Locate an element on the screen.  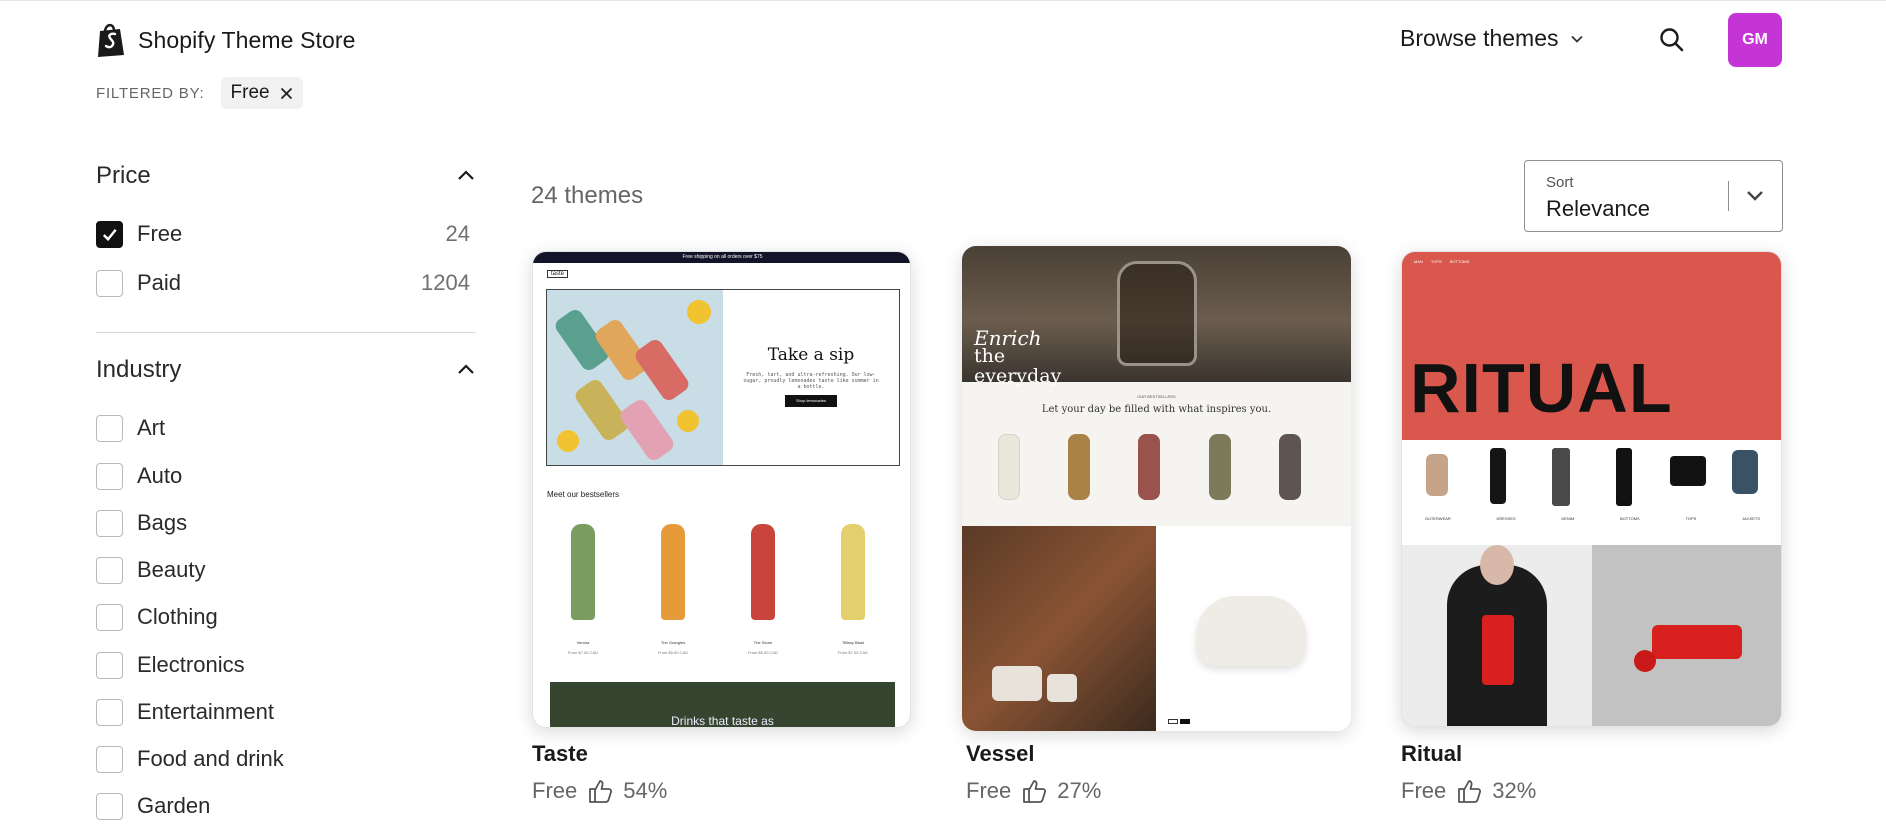
price-facet-title: Price is located at coordinates (123, 175).